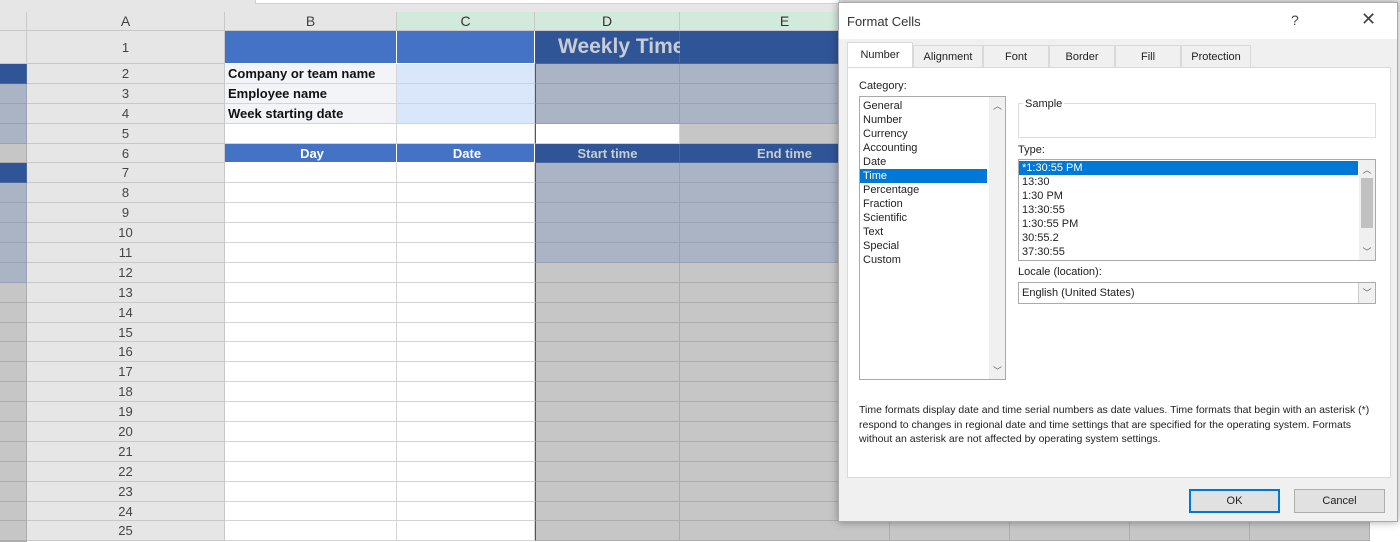  I want to click on cell-c23, so click(607, 491).